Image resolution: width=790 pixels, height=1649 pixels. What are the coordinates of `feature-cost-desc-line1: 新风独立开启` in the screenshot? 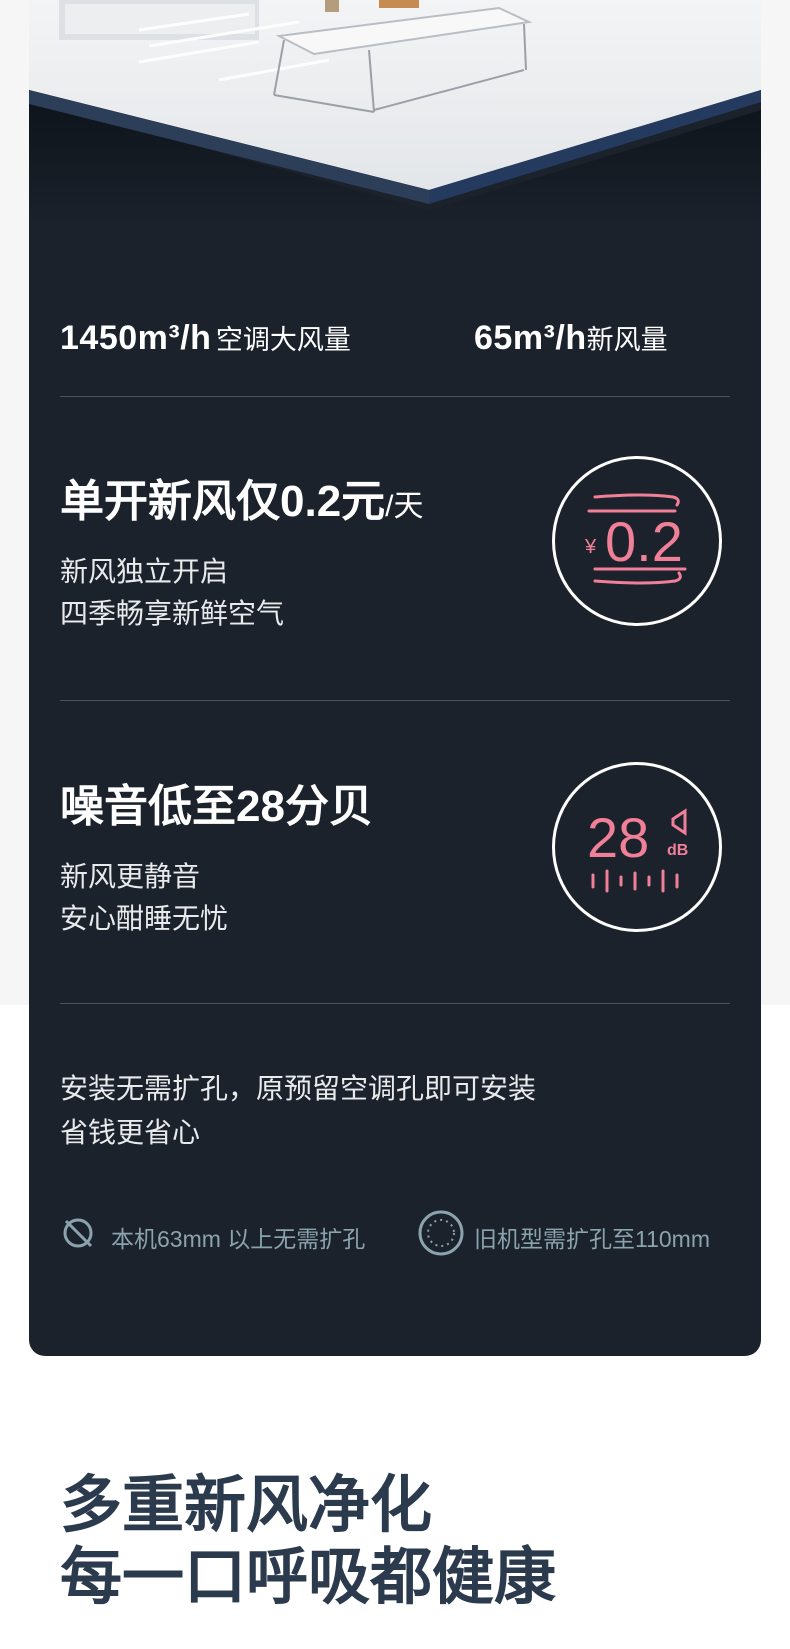 It's located at (144, 571).